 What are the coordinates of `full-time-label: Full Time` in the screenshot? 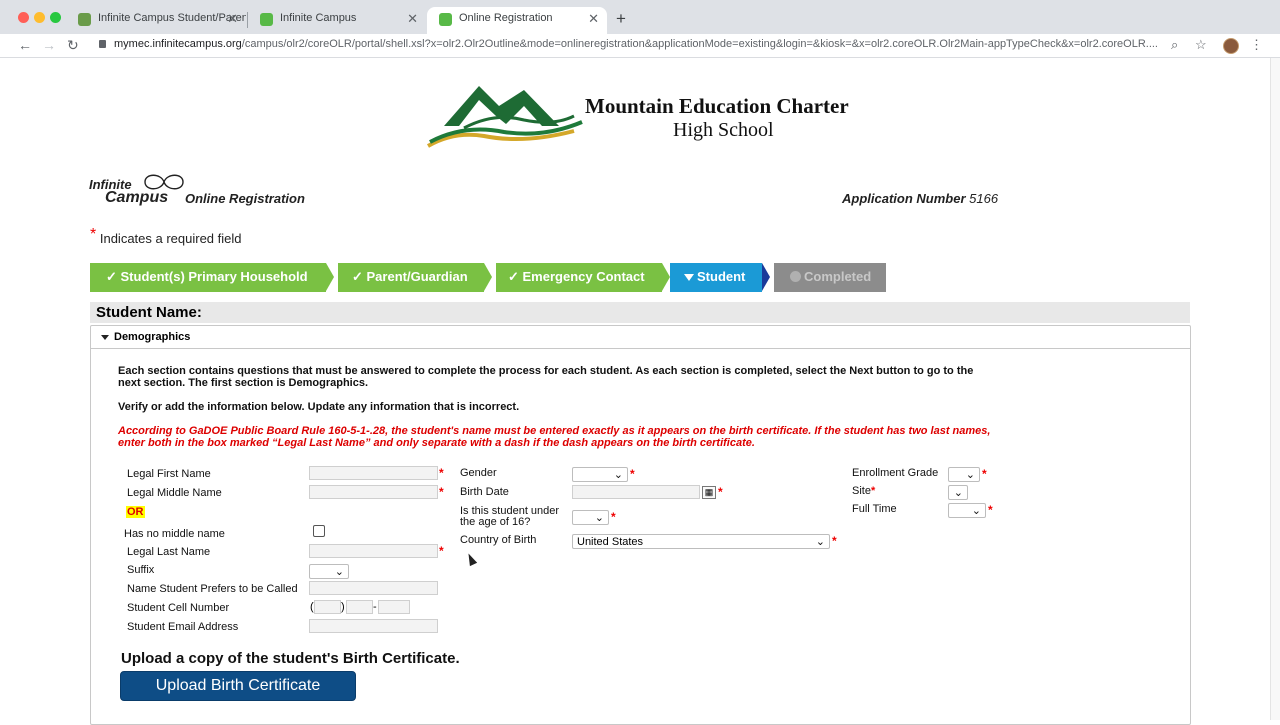 It's located at (874, 509).